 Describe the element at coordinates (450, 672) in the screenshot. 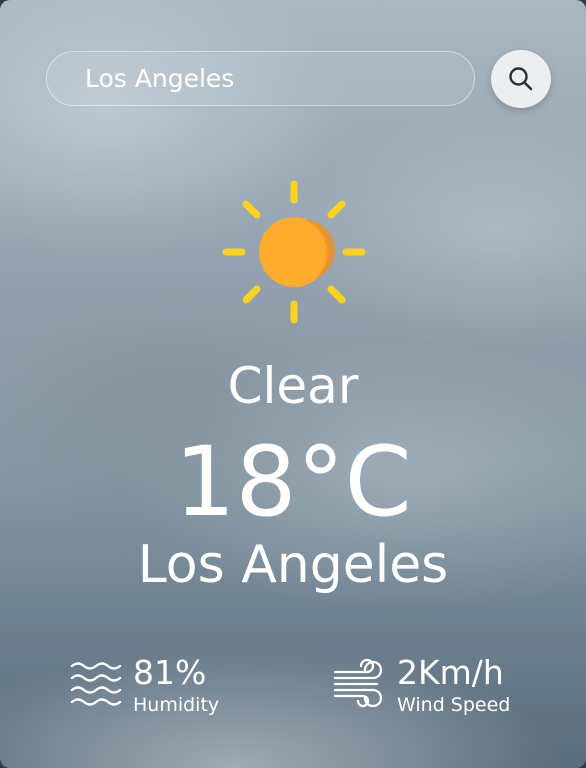

I see `wind-speed-value: 2Km/h` at that location.